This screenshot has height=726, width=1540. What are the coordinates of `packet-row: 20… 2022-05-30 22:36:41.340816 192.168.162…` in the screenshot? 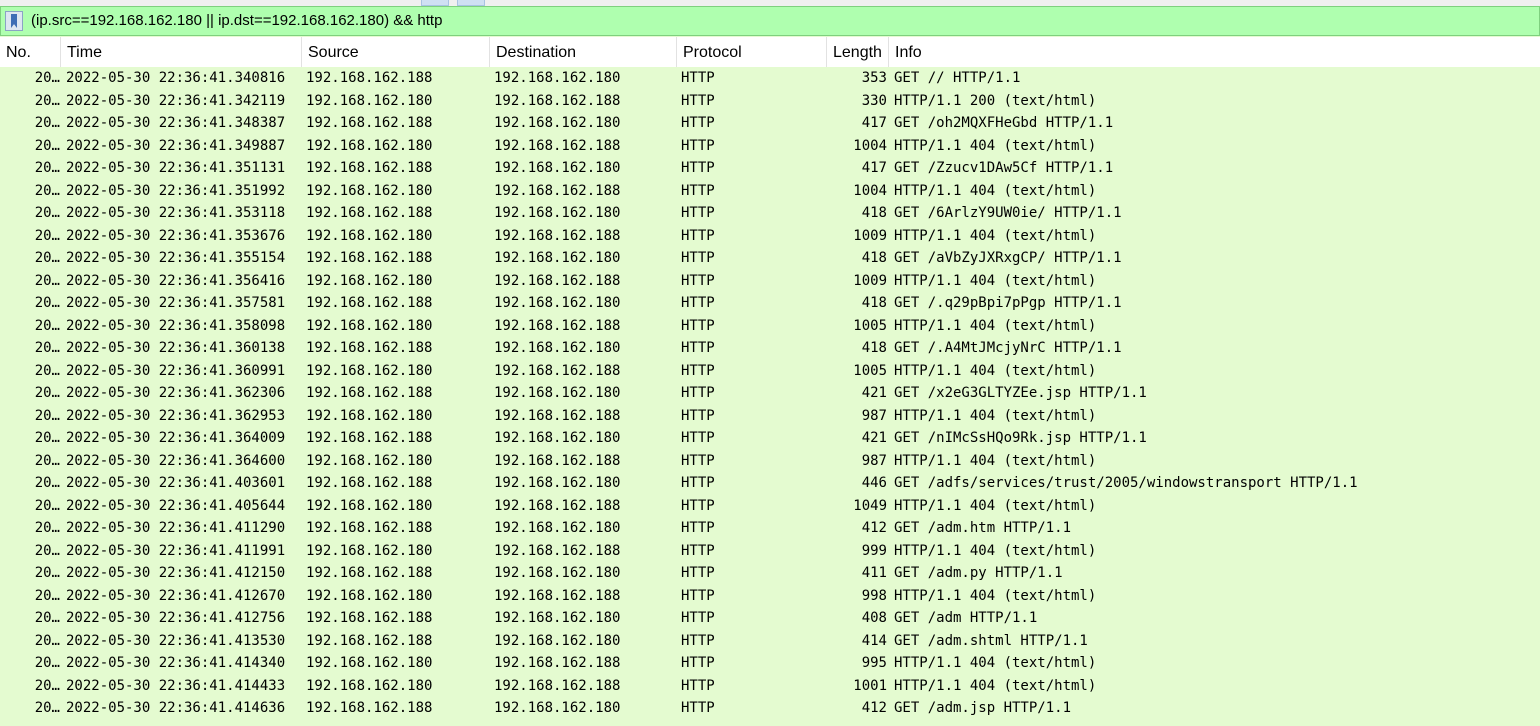 It's located at (770, 78).